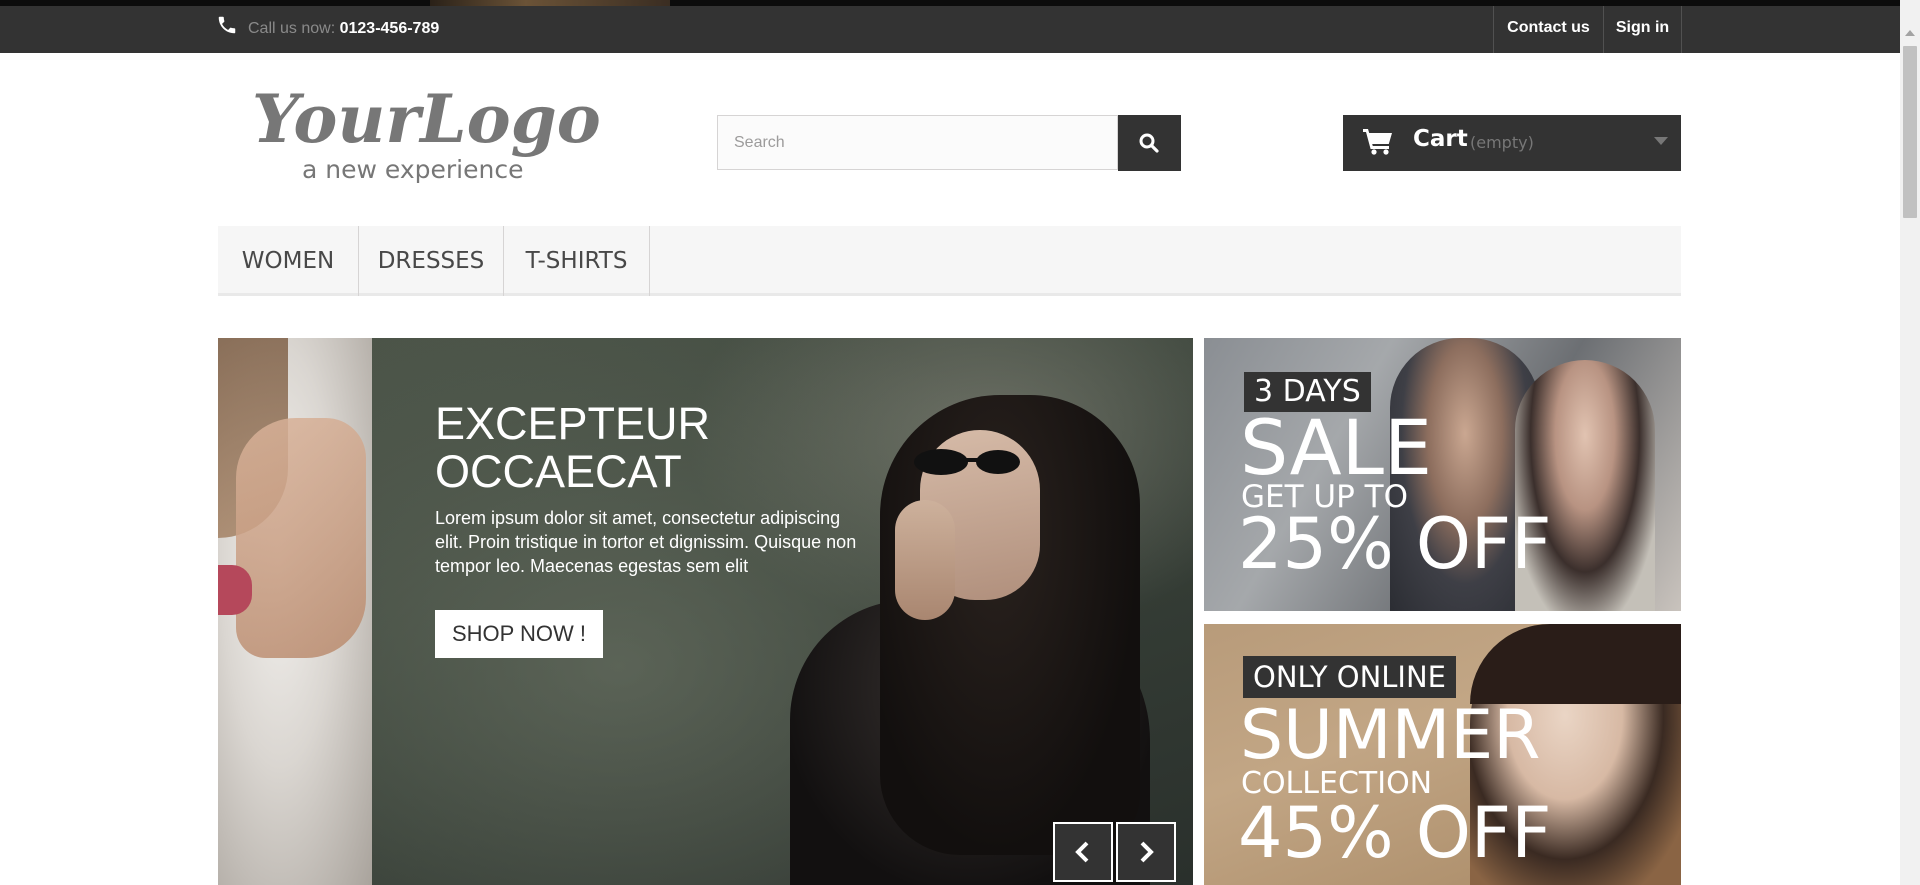 The image size is (1920, 885). Describe the element at coordinates (426, 119) in the screenshot. I see `logo-text: YourLogo` at that location.